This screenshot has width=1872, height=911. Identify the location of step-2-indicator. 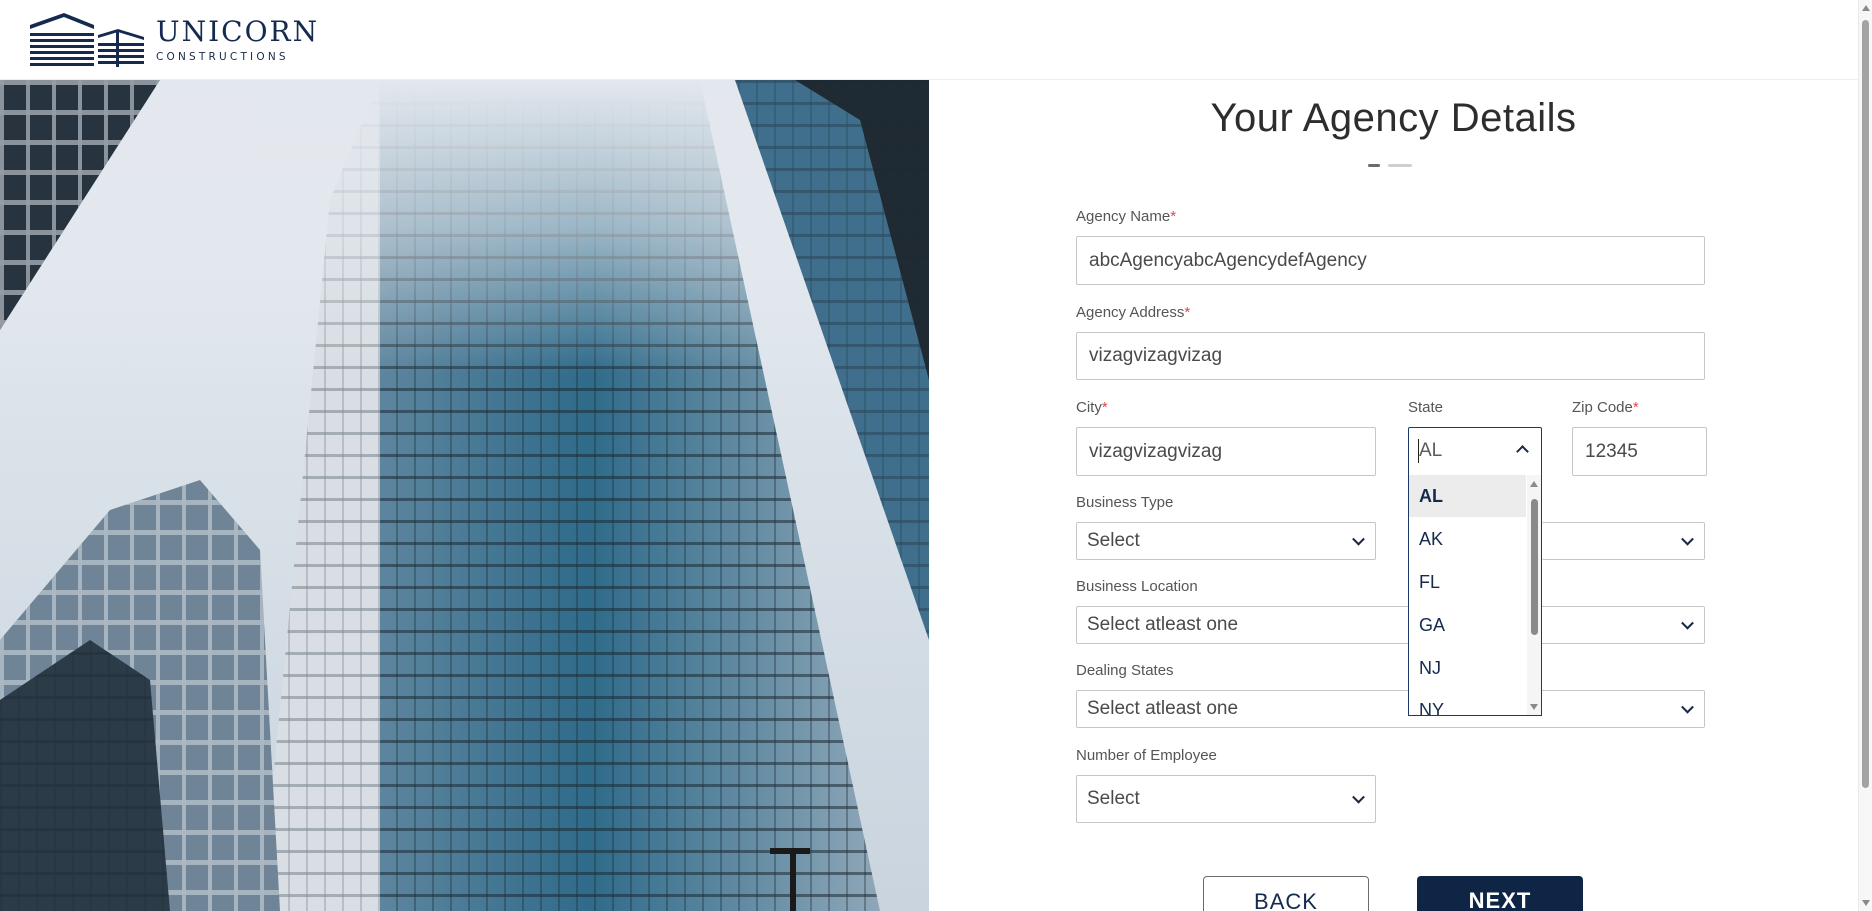
(1400, 165).